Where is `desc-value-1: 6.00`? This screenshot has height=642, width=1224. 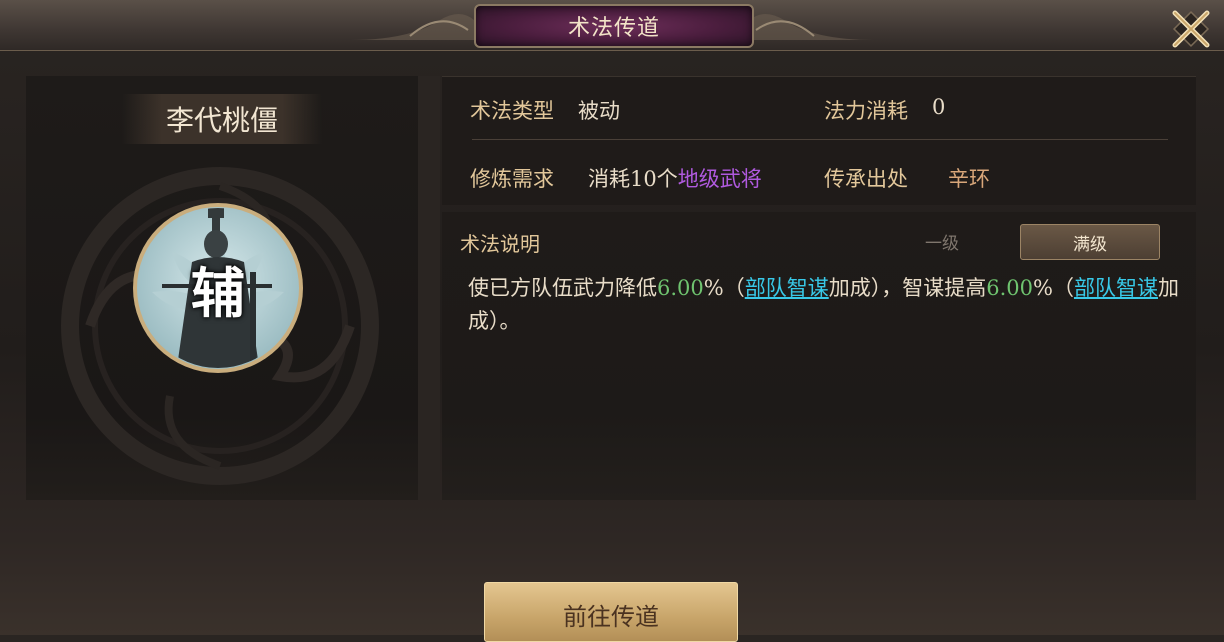
desc-value-1: 6.00 is located at coordinates (680, 288).